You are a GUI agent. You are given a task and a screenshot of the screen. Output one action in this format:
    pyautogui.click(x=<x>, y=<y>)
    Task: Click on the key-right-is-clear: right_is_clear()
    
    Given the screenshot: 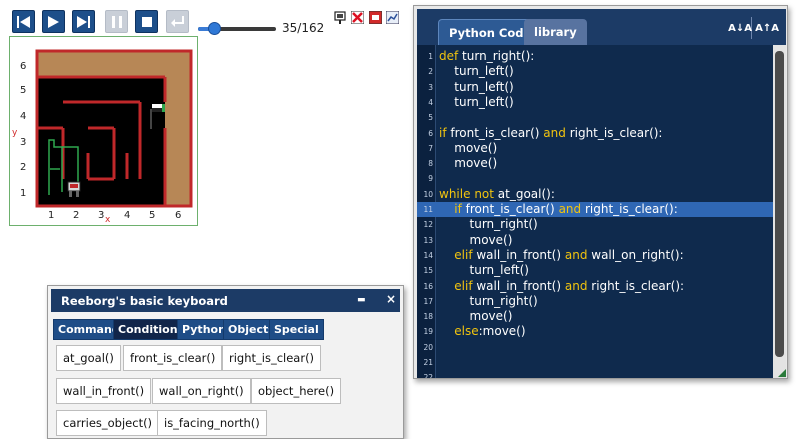 What is the action you would take?
    pyautogui.click(x=272, y=358)
    